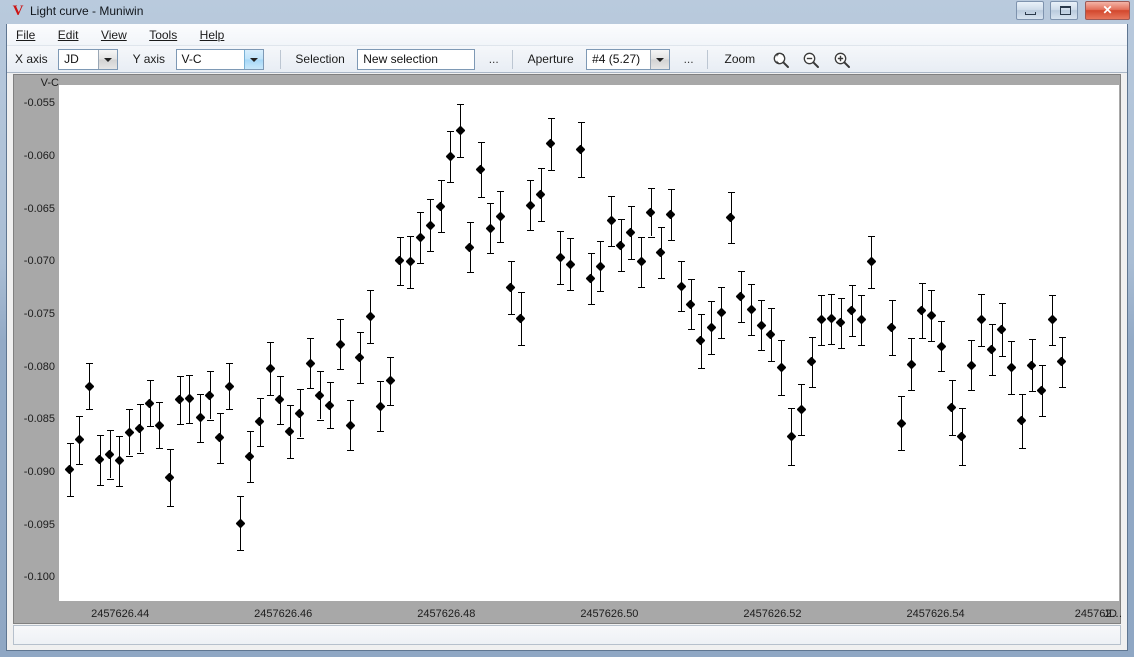 The height and width of the screenshot is (657, 1134). What do you see at coordinates (1063, 10) in the screenshot?
I see `maximize-button` at bounding box center [1063, 10].